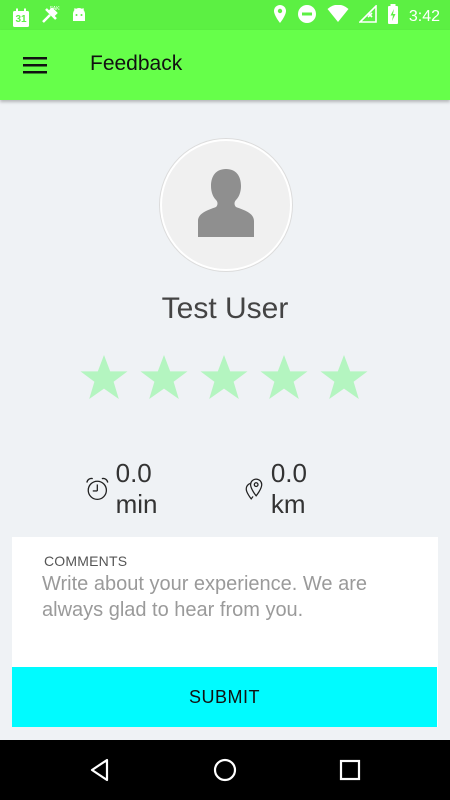  I want to click on notification-icons: 31 FAKE, so click(50, 17).